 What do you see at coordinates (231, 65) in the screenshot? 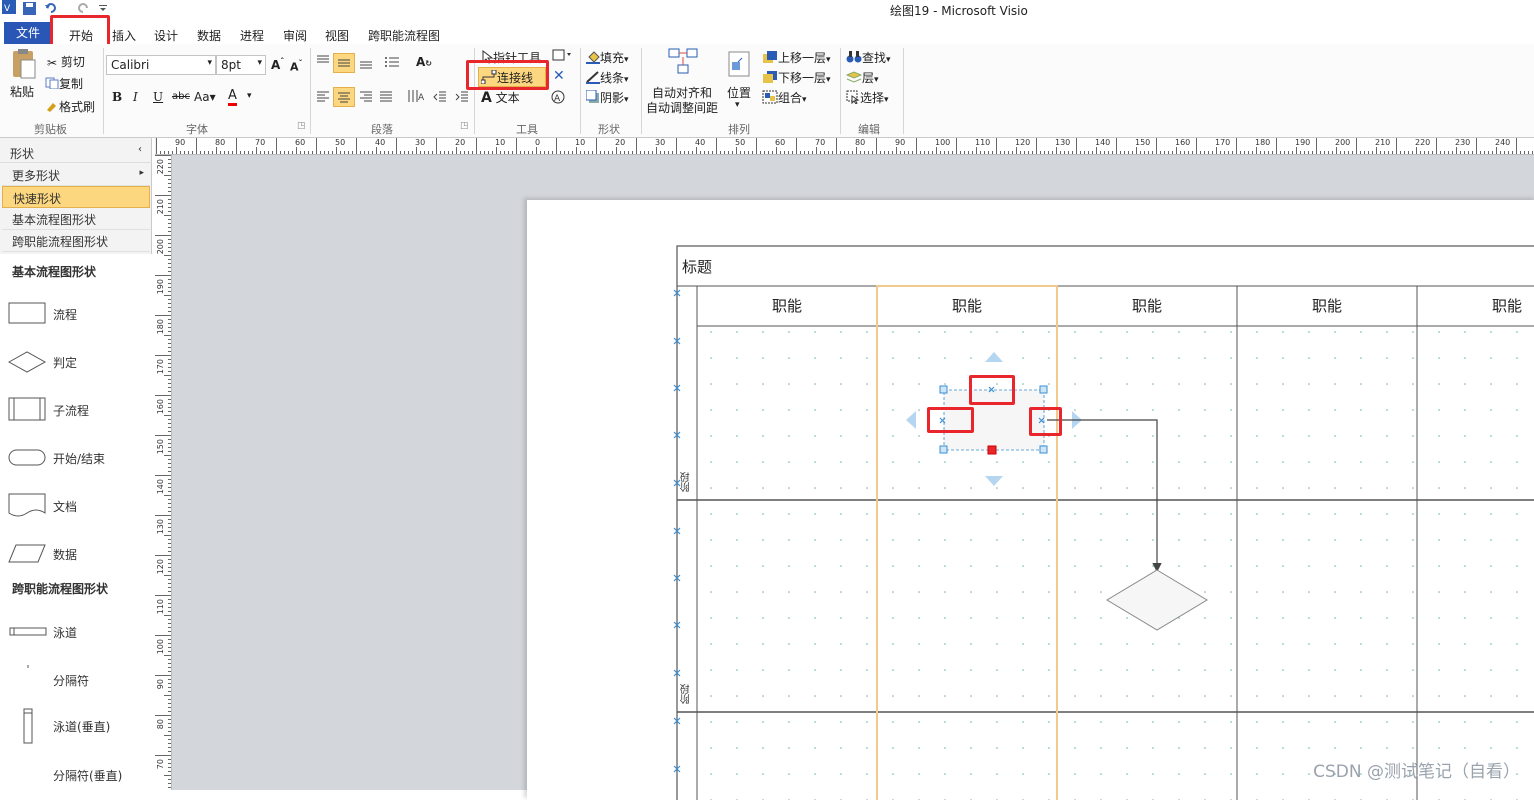
I see `font-size-value: 8pt` at bounding box center [231, 65].